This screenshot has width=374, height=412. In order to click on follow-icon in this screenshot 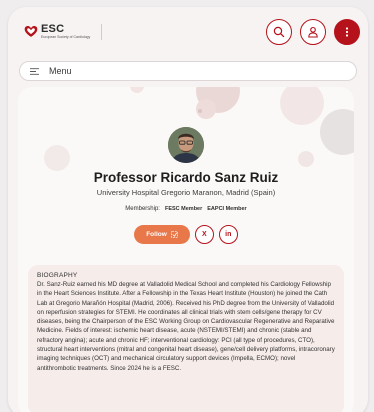, I will do `click(174, 234)`.